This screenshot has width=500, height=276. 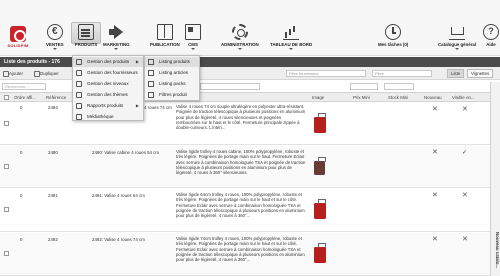 What do you see at coordinates (457, 44) in the screenshot?
I see `nav-catalogue-label: Catalogue général` at bounding box center [457, 44].